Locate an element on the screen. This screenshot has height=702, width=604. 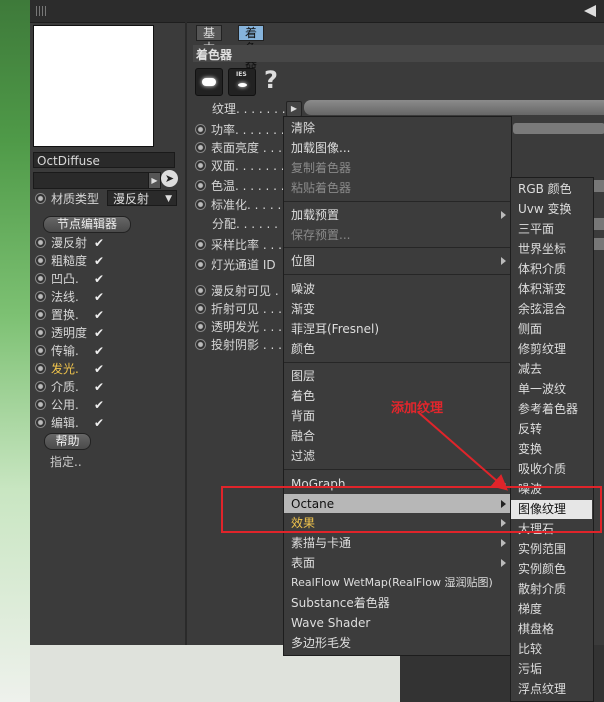
submenu-item: 余弦混合 is located at coordinates (542, 309).